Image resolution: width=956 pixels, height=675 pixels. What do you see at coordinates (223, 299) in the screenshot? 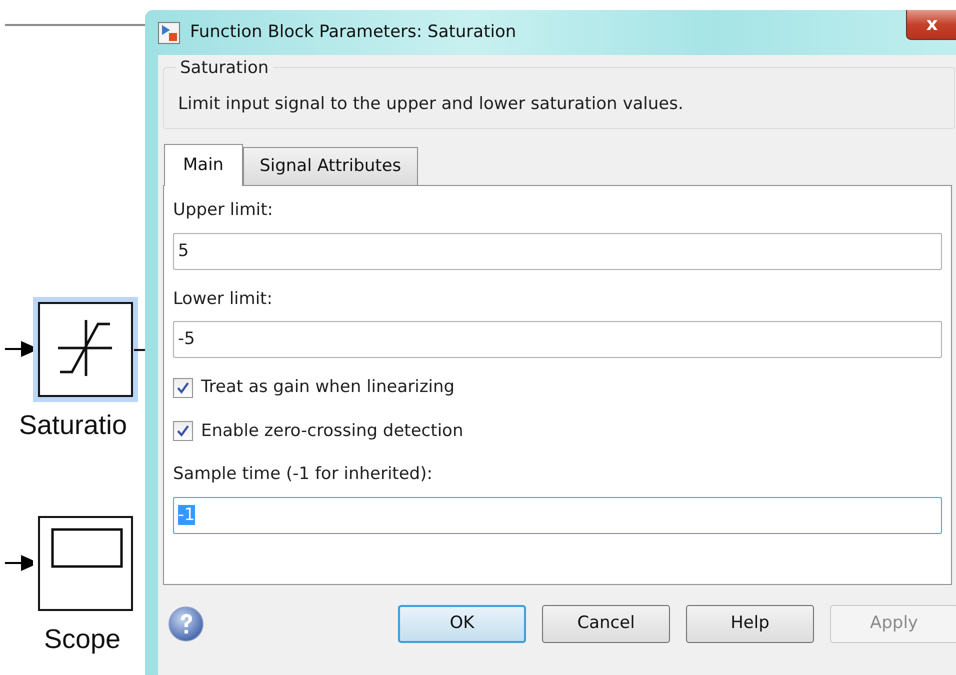
I see `field-label: Lower limit:` at bounding box center [223, 299].